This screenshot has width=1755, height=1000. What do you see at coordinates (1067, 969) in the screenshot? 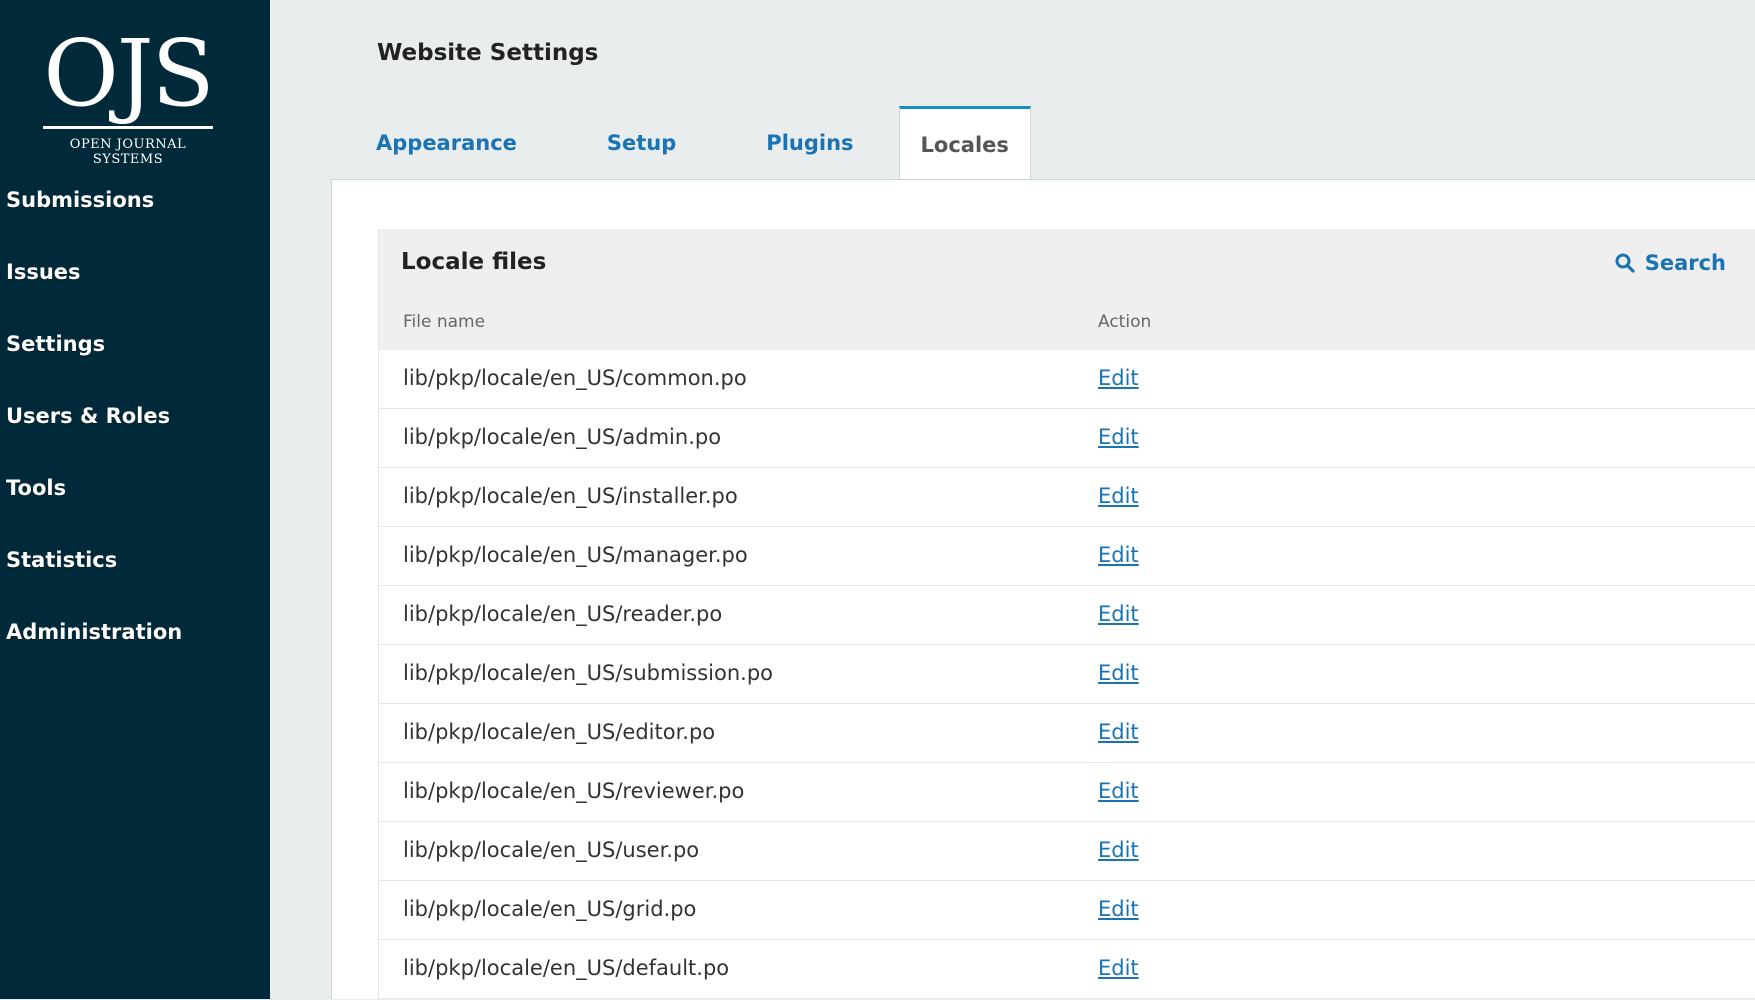
I see `table-row: lib/pkp/locale/en_US/default.po Edit` at bounding box center [1067, 969].